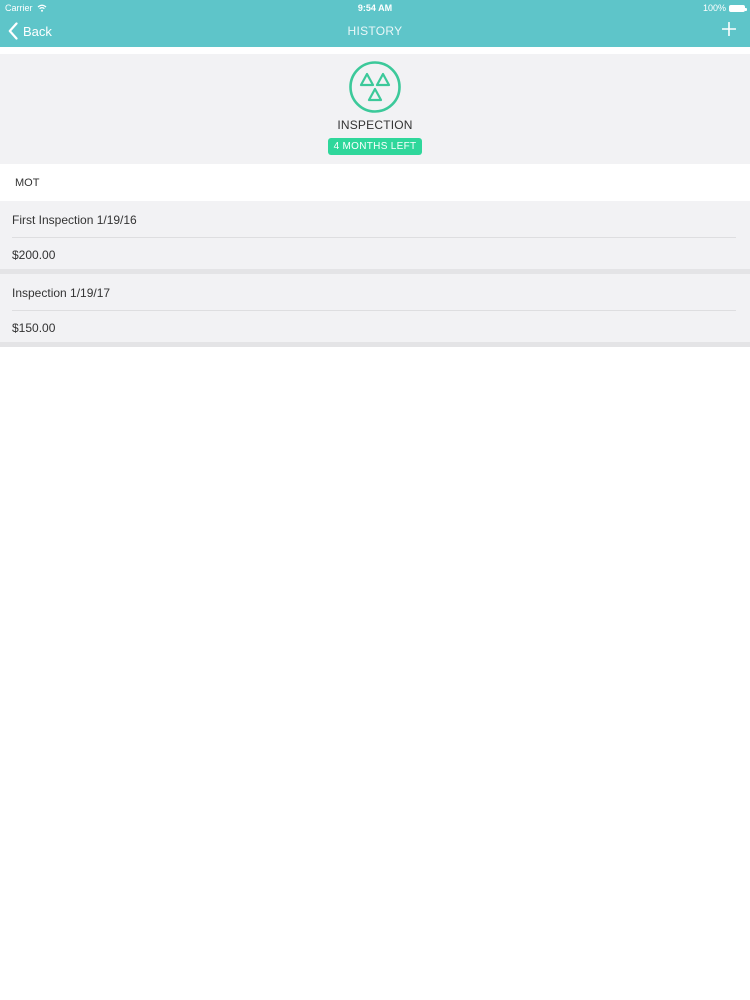 The height and width of the screenshot is (1000, 750). What do you see at coordinates (61, 293) in the screenshot?
I see `history-item-title: Inspection 1/19/17` at bounding box center [61, 293].